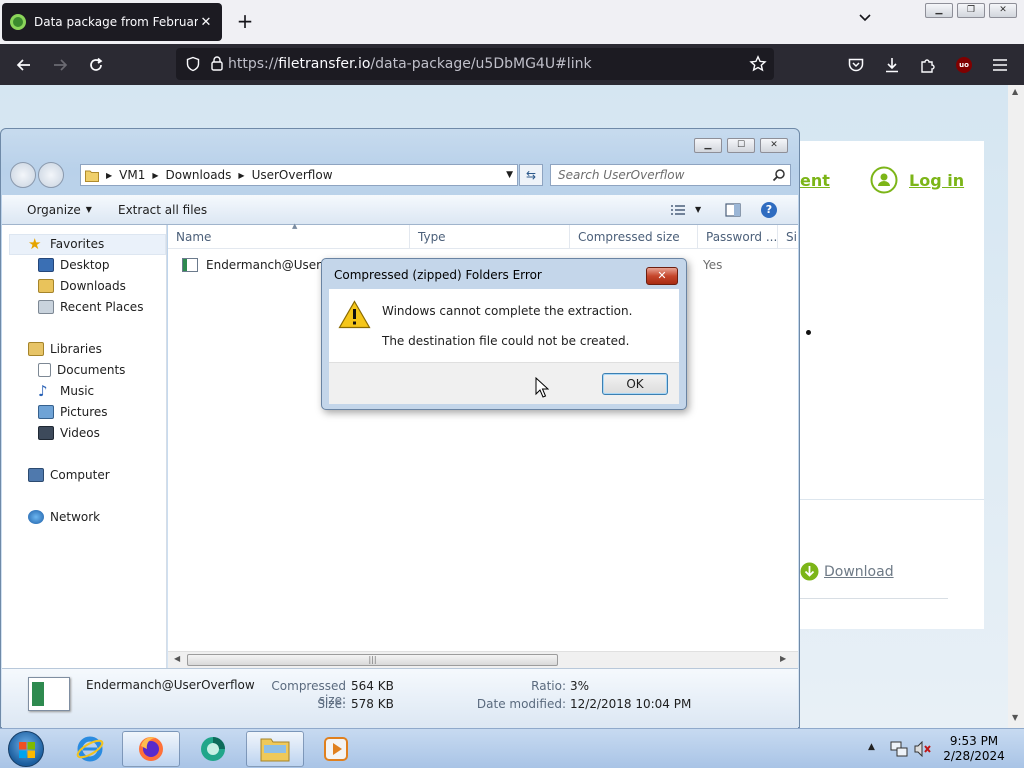  Describe the element at coordinates (193, 64) in the screenshot. I see `shield-icon` at that location.